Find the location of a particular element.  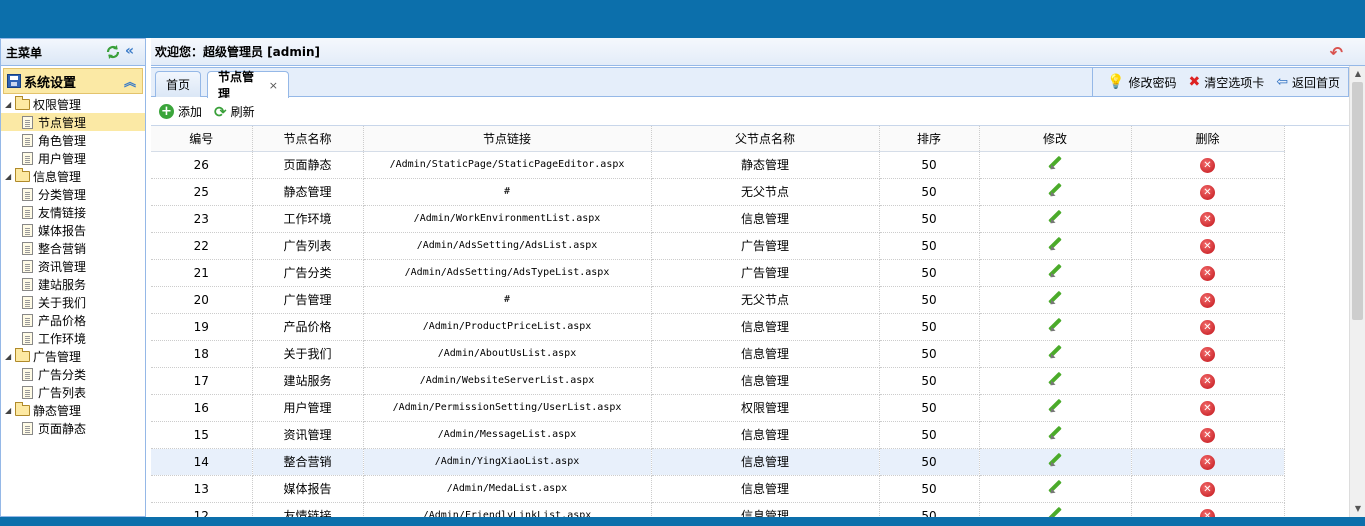

accordion-header-system-settings: 系统设置 ︽ is located at coordinates (73, 81).